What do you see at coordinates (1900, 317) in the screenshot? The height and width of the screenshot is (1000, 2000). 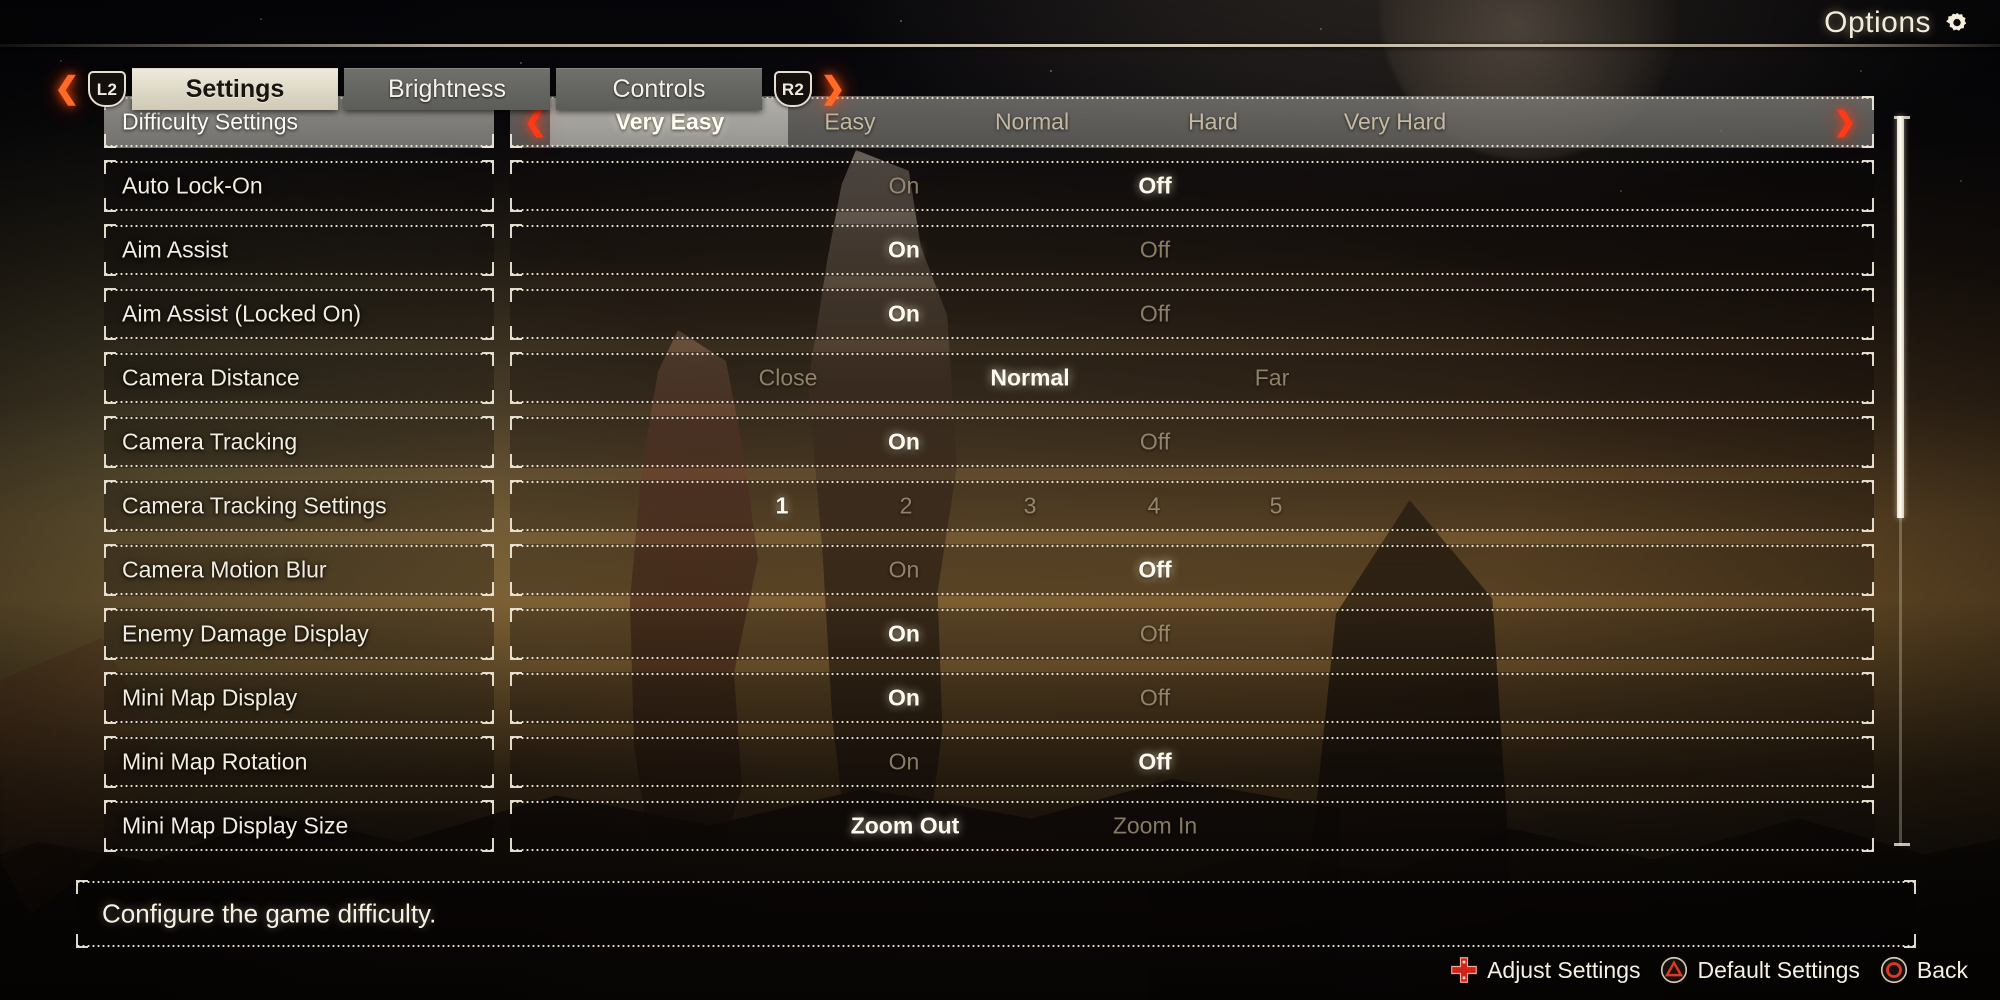 I see `scrollbar-thumb` at bounding box center [1900, 317].